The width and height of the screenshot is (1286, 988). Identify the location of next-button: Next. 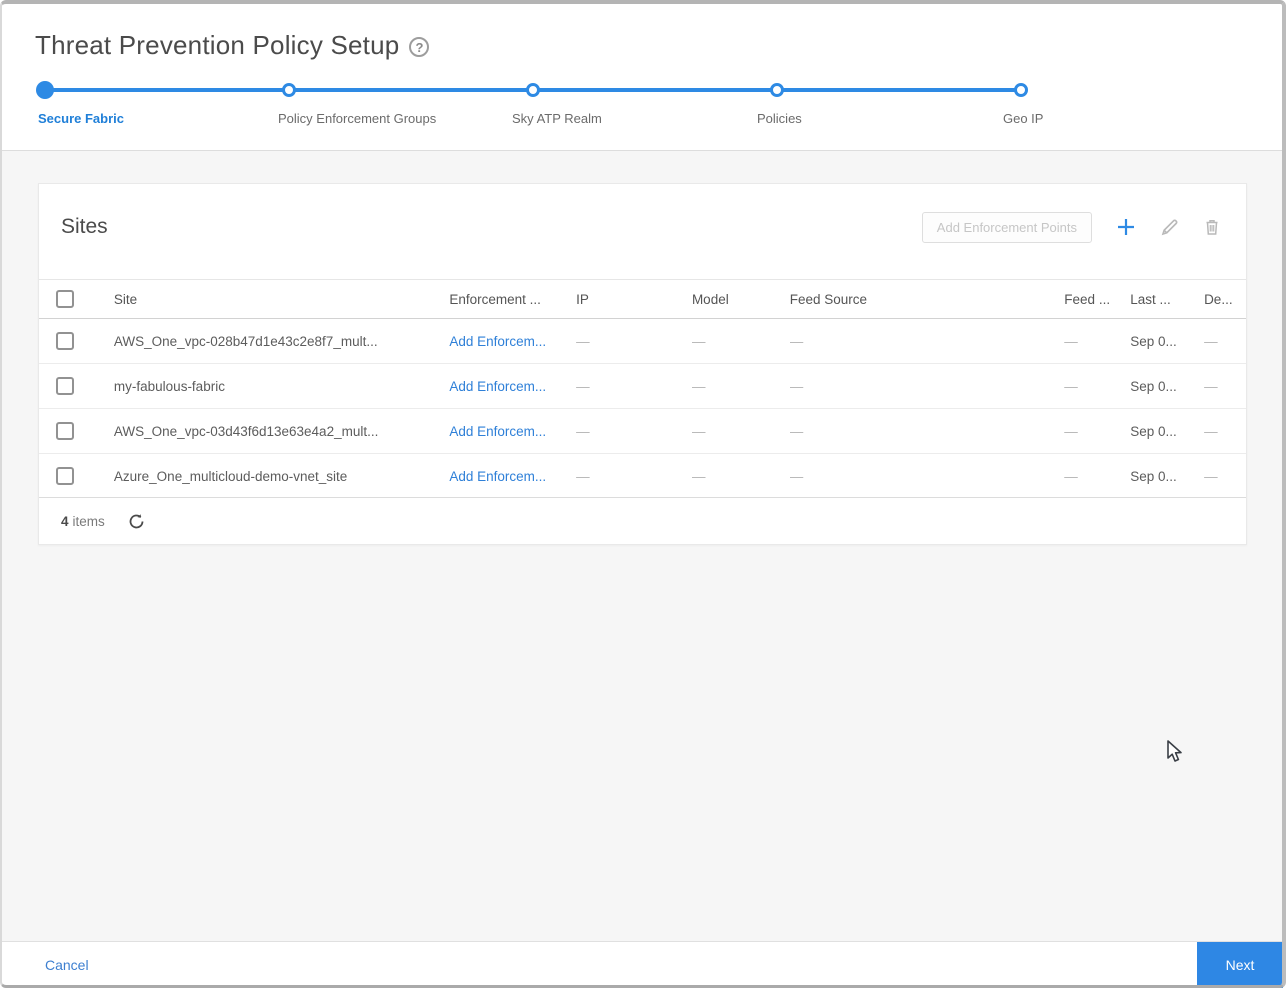
(1240, 965).